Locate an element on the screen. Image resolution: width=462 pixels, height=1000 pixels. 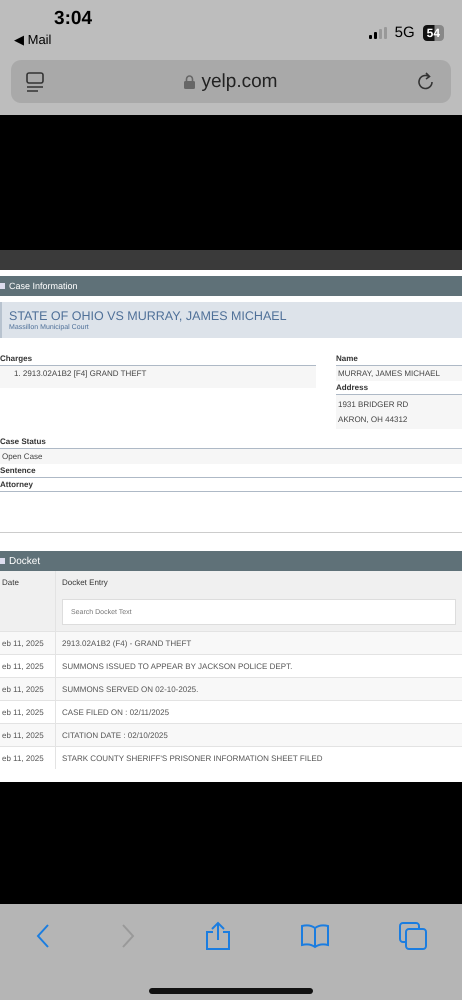
network-type: 5G is located at coordinates (404, 32).